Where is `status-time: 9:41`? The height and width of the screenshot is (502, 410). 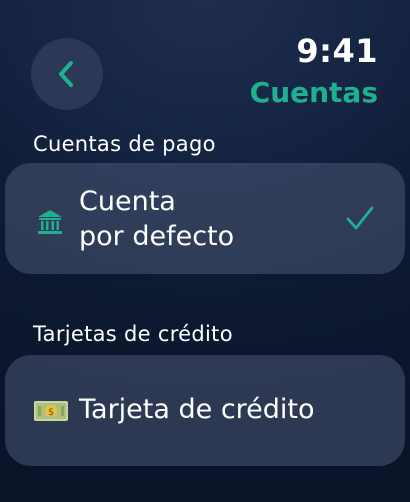
status-time: 9:41 is located at coordinates (337, 51).